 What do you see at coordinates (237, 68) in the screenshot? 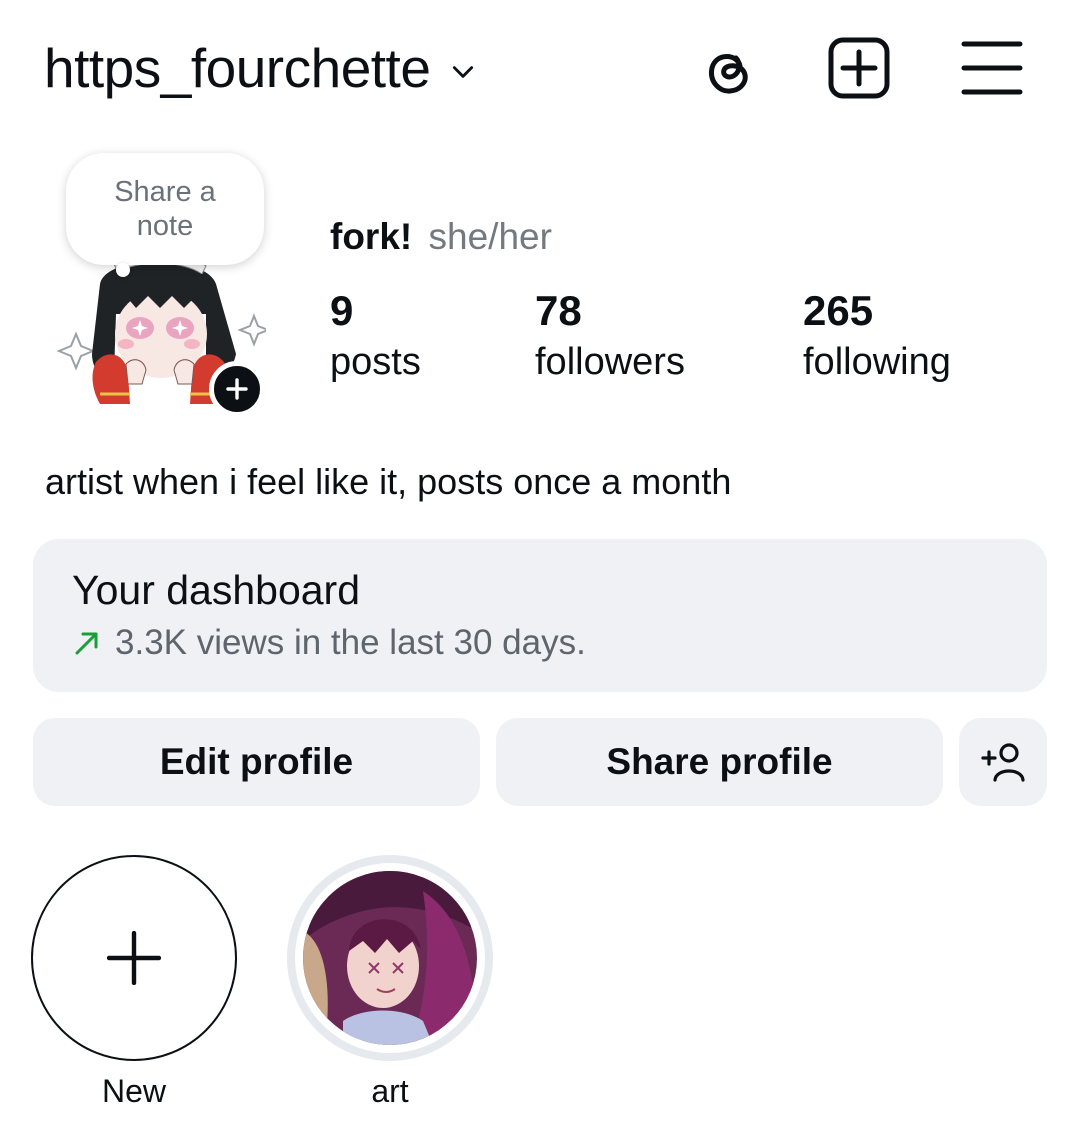
I see `username: https_fourchette` at bounding box center [237, 68].